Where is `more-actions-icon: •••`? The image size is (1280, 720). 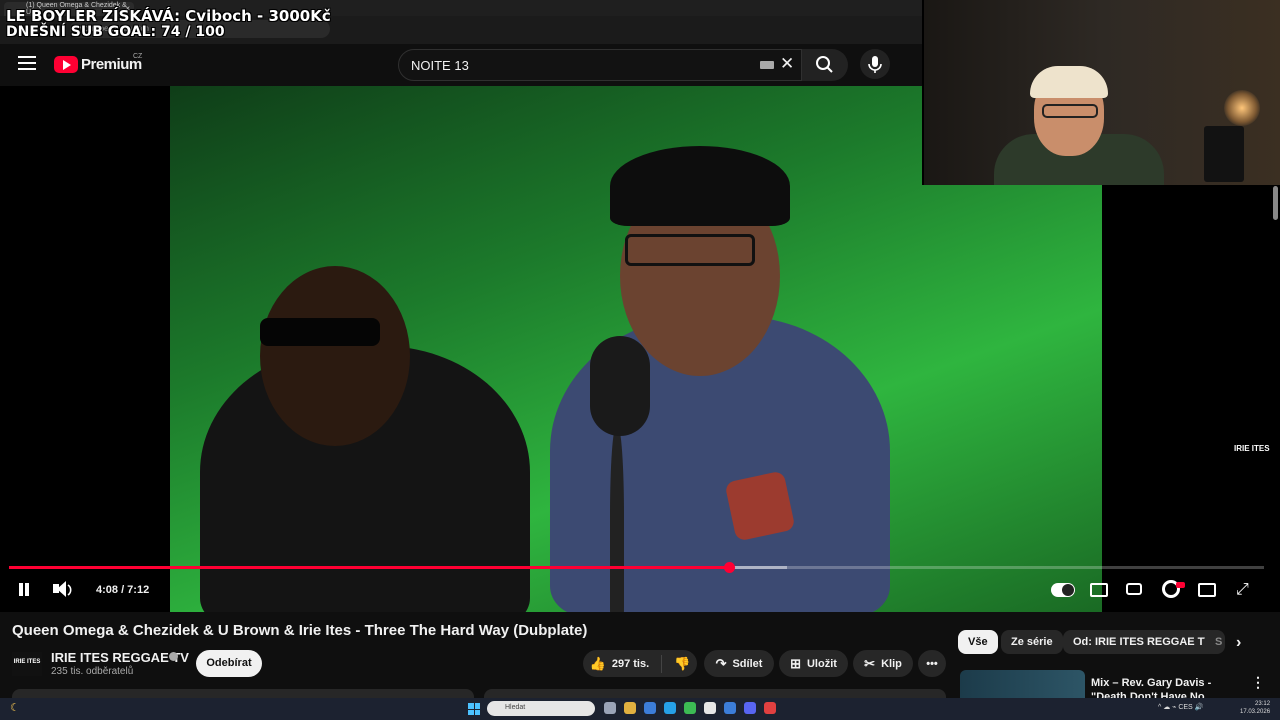
more-actions-icon: ••• is located at coordinates (932, 663).